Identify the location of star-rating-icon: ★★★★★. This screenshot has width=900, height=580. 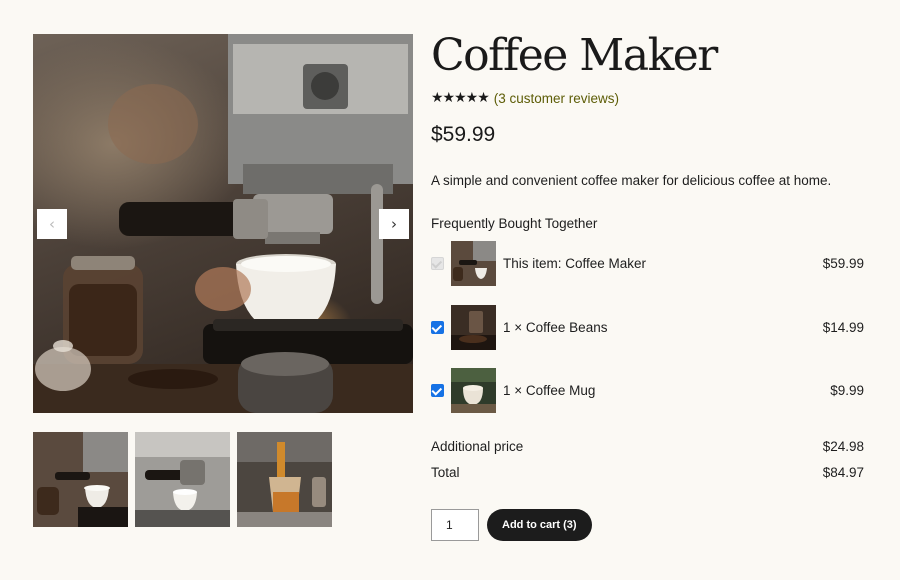
(460, 98).